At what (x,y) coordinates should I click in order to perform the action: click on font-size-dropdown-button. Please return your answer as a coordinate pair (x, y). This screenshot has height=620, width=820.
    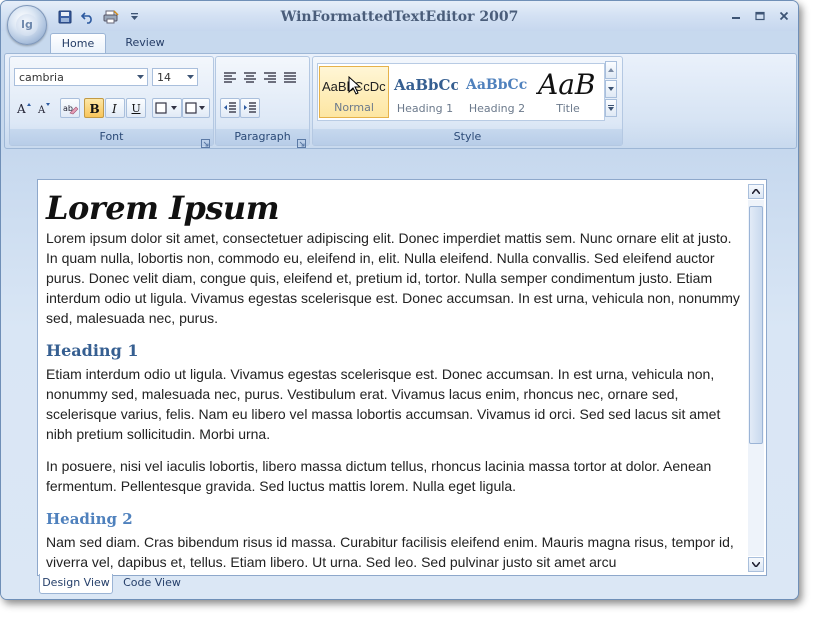
    Looking at the image, I should click on (190, 77).